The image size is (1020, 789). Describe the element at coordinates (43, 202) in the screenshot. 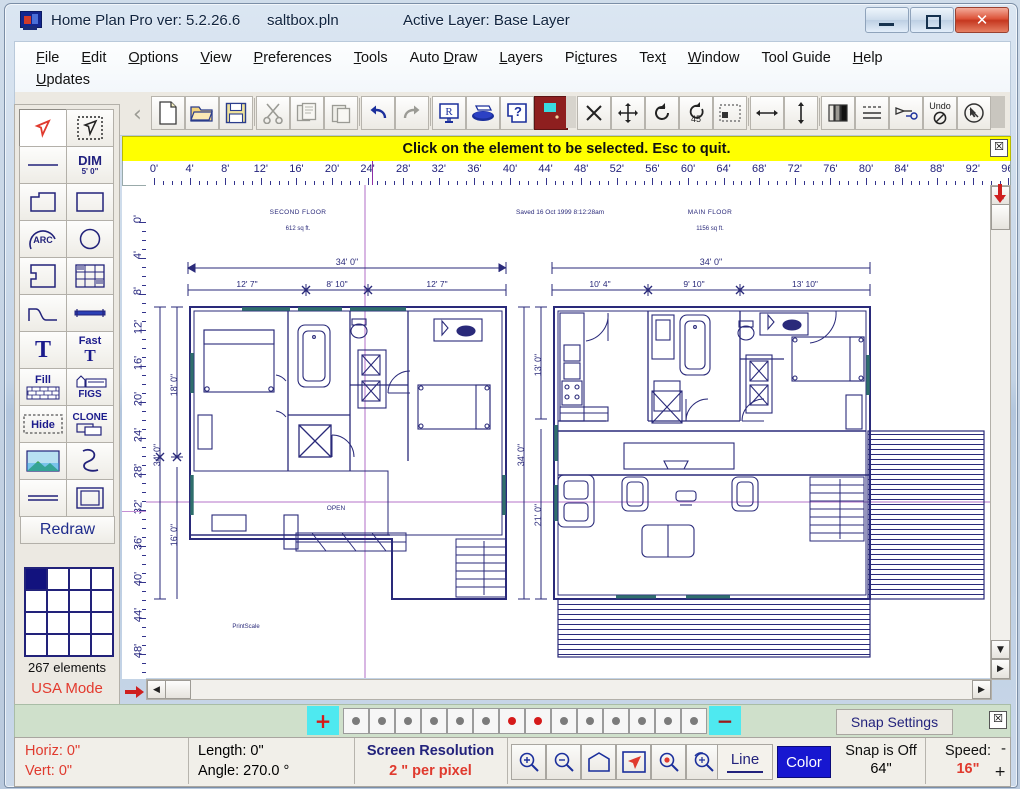

I see `polyline-tool` at that location.